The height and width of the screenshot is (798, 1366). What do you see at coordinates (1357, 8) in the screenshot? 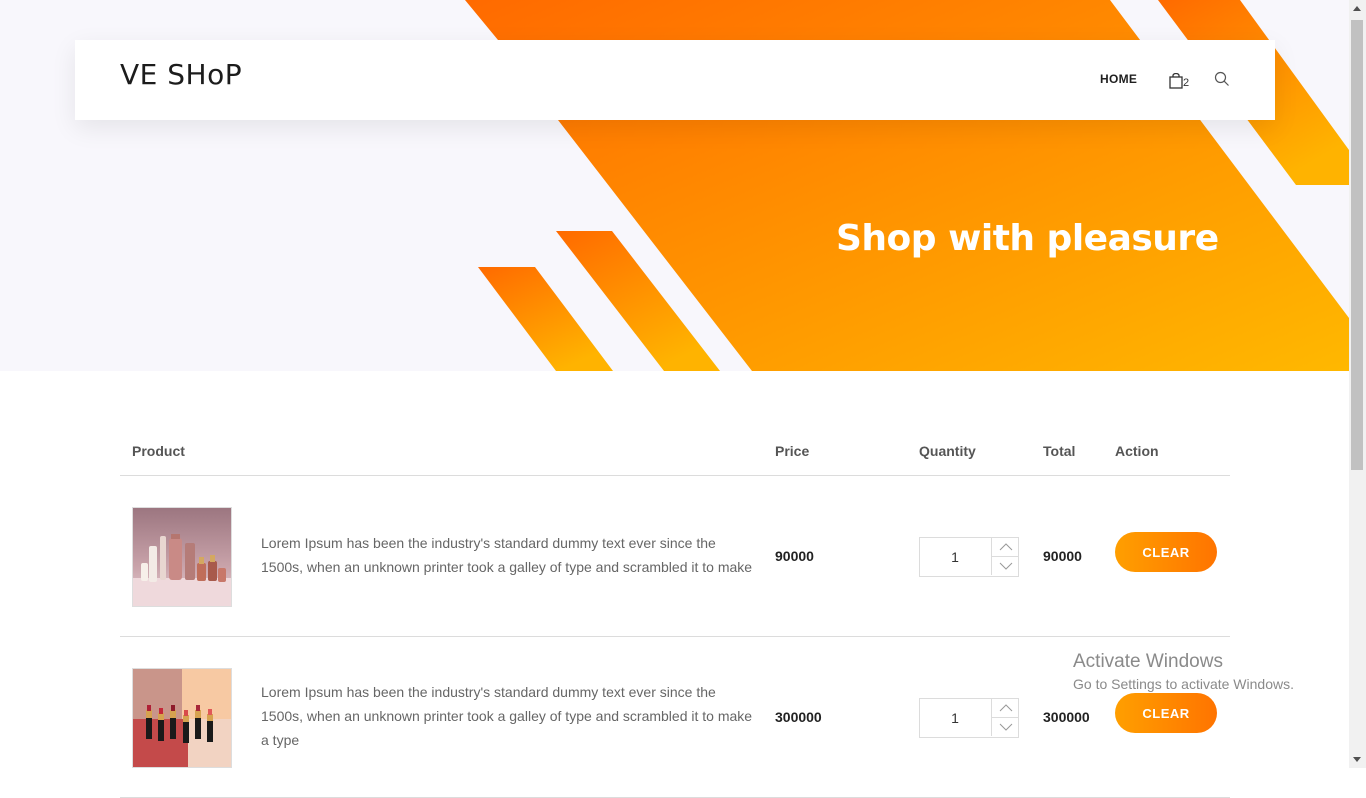
I see `scroll-up-arrow-icon` at bounding box center [1357, 8].